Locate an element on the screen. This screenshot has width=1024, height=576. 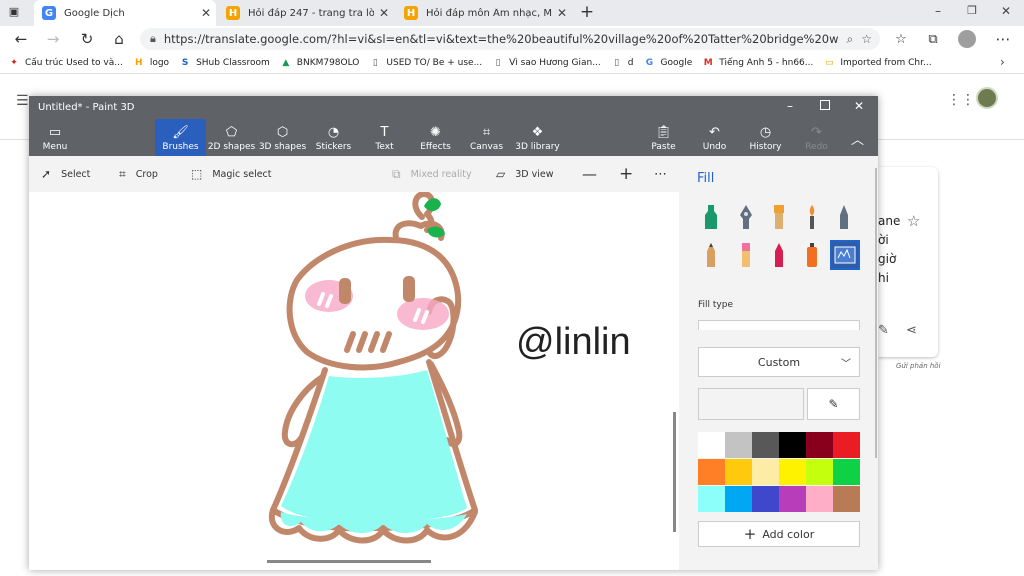
add-color-button: + Add color is located at coordinates (779, 534).